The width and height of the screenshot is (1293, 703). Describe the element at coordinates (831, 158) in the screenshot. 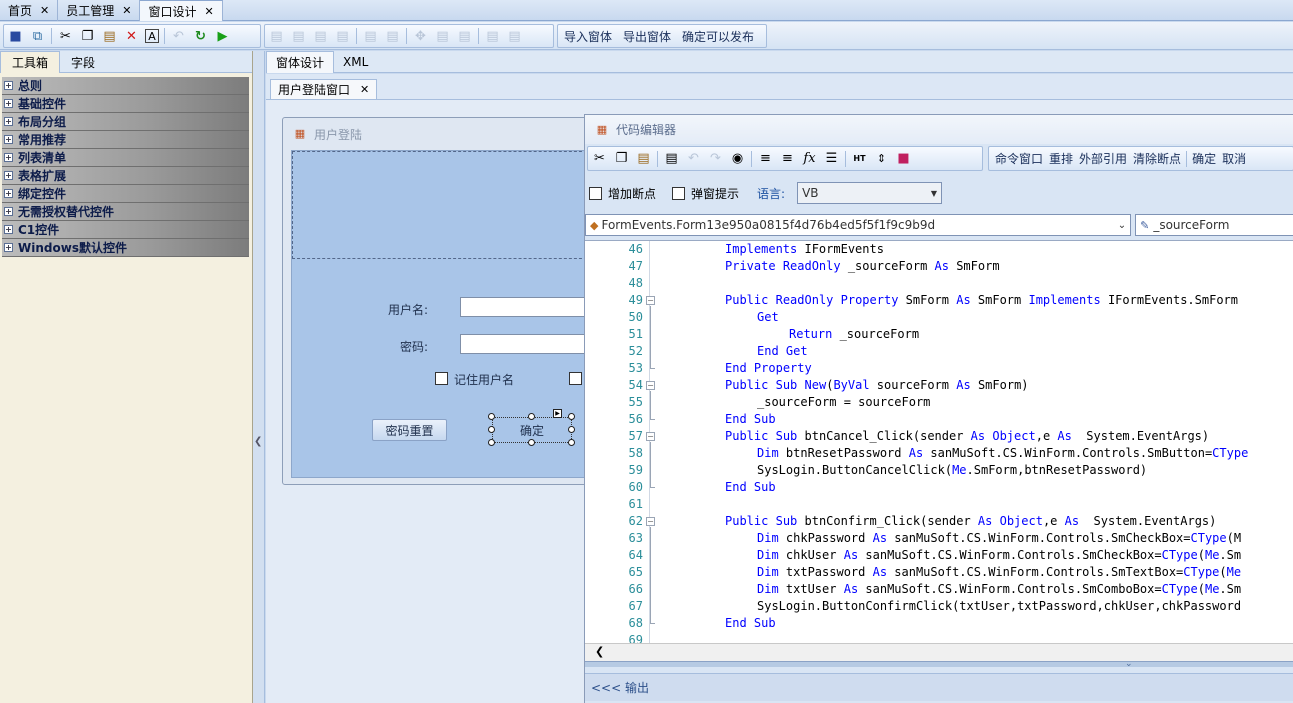

I see `list-icon: ☰` at that location.